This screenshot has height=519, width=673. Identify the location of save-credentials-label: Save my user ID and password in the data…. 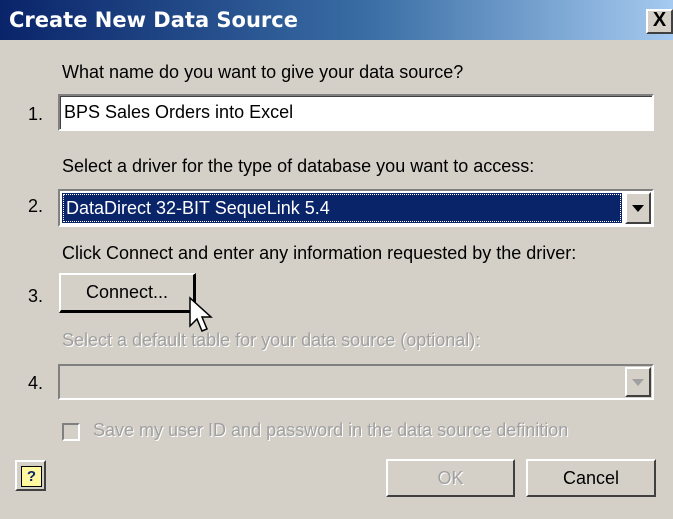
(331, 430).